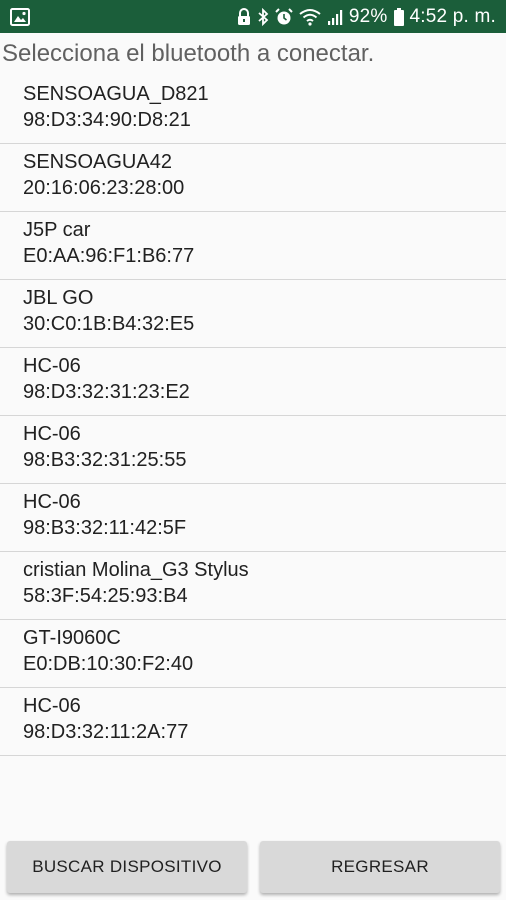  I want to click on device-address: 98:D3:32:31:23:E2, so click(106, 392).